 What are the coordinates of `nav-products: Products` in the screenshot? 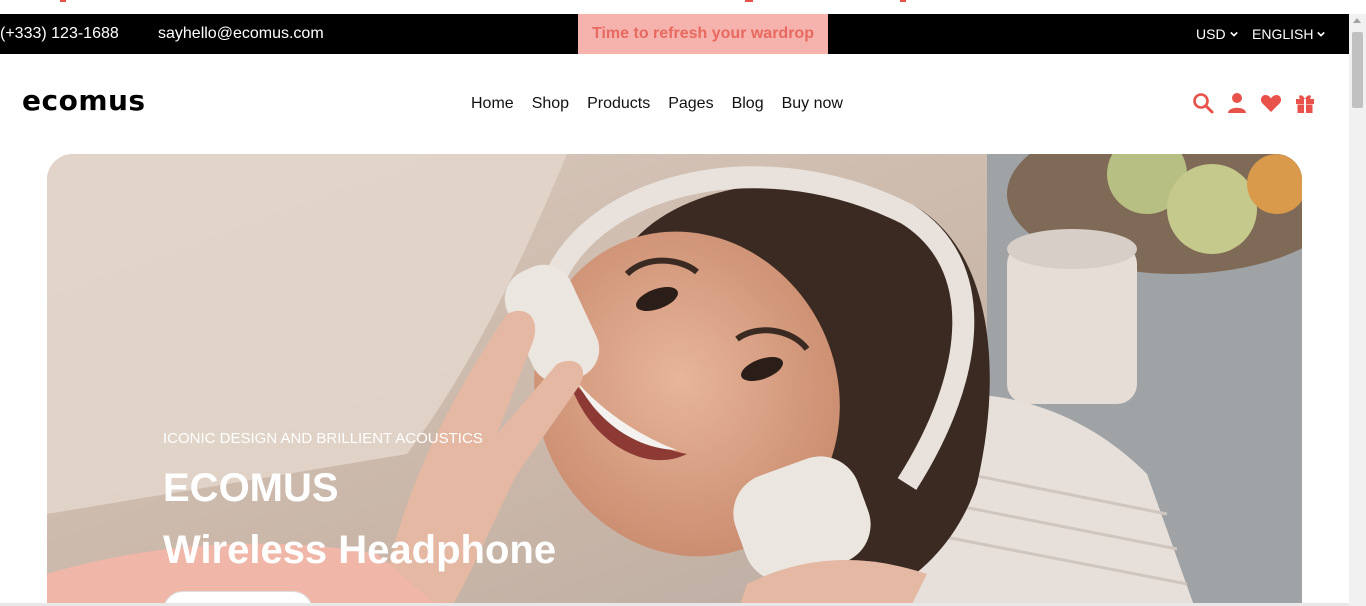 It's located at (618, 104).